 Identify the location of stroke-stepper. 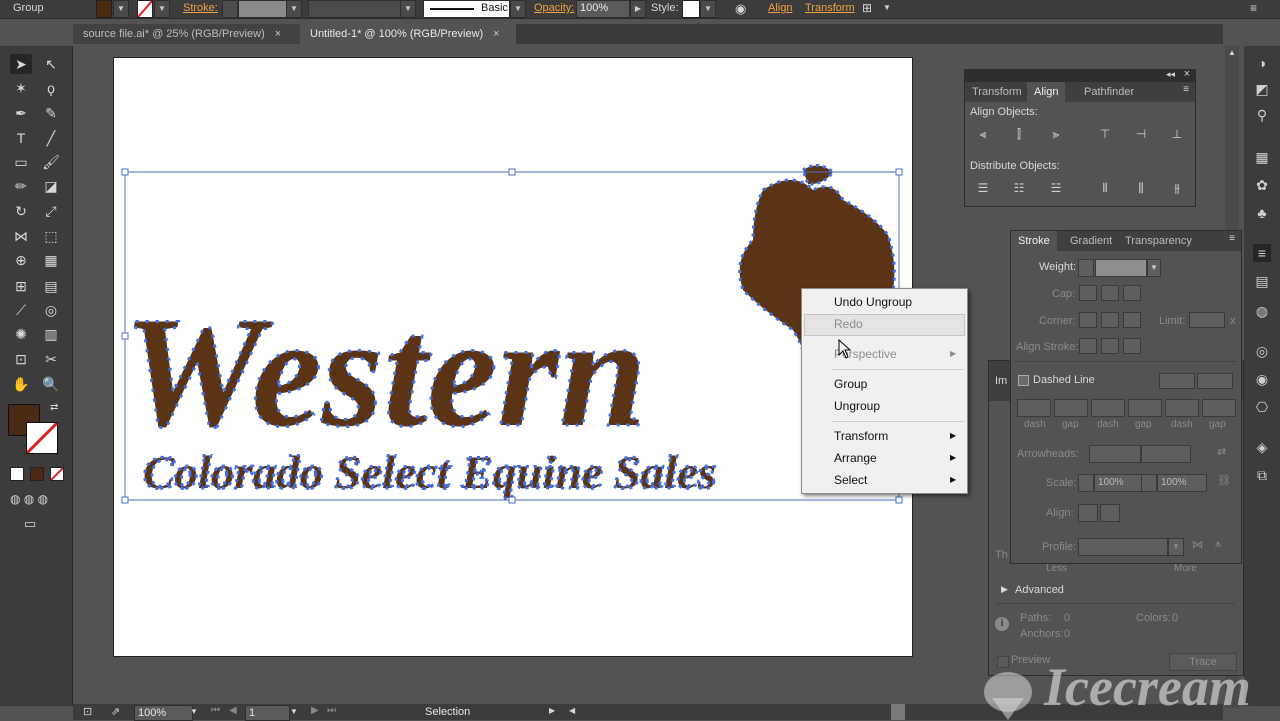
(230, 9).